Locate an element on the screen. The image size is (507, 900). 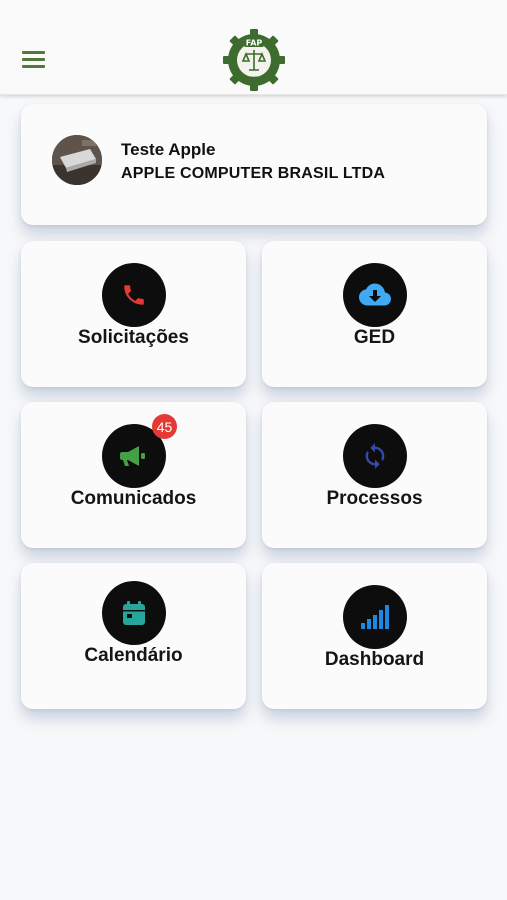
tile-label: Processos is located at coordinates (374, 498).